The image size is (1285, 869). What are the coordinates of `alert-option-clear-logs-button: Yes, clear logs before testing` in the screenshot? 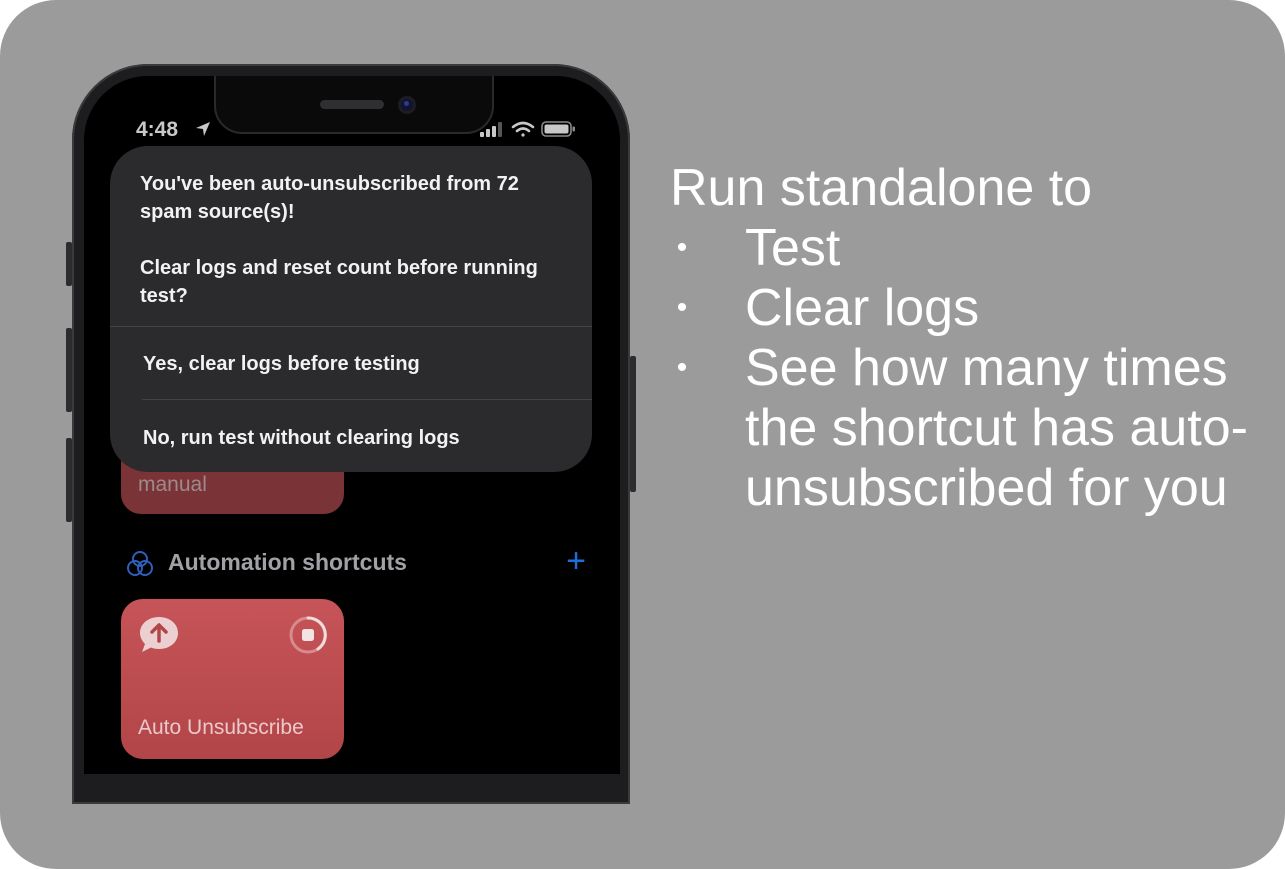 It's located at (281, 364).